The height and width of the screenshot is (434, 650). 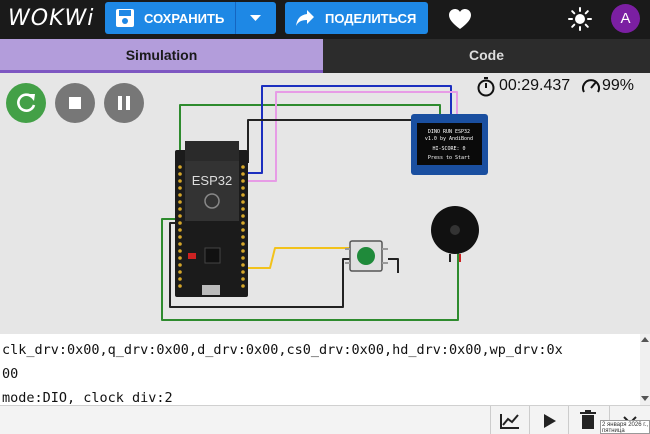 What do you see at coordinates (645, 339) in the screenshot?
I see `scroll-up-icon` at bounding box center [645, 339].